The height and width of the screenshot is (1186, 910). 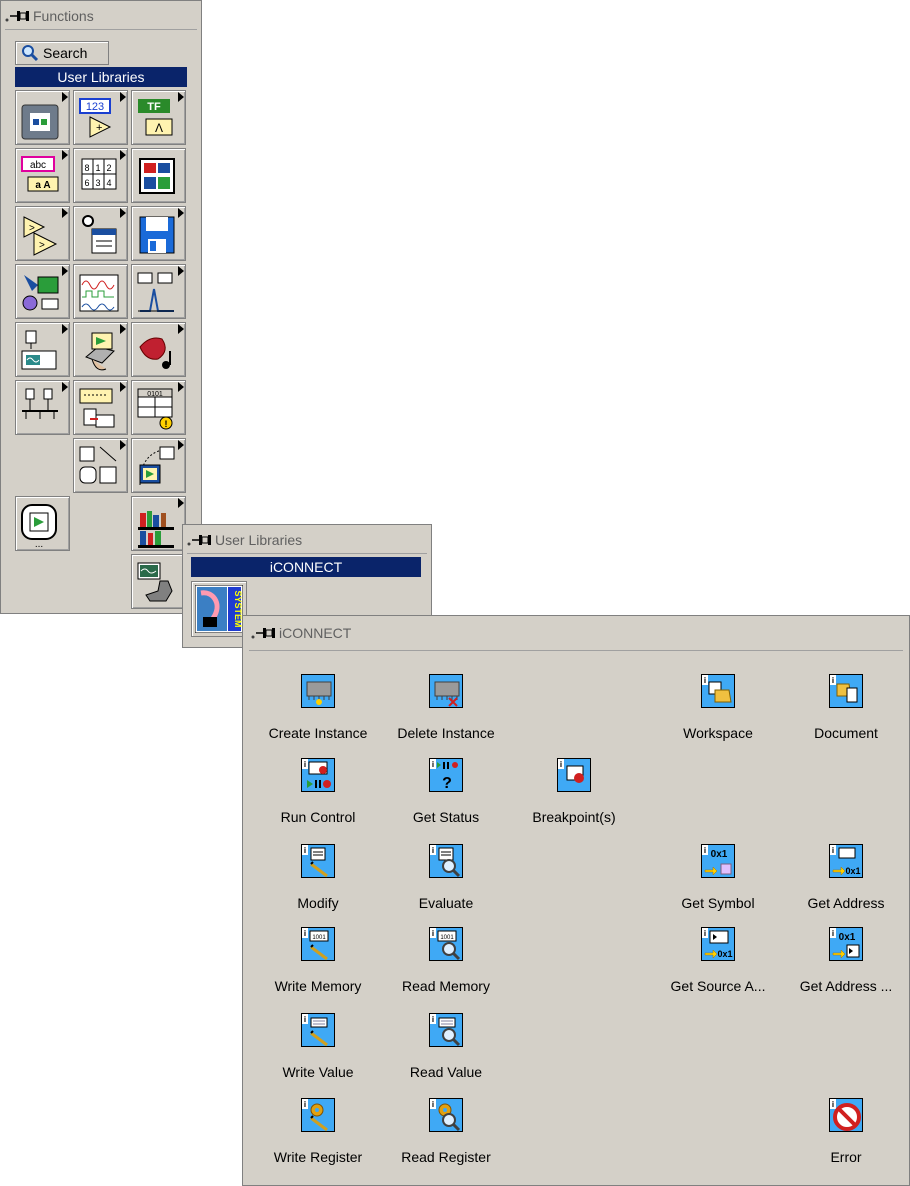 What do you see at coordinates (62, 53) in the screenshot?
I see `search-button: Search` at bounding box center [62, 53].